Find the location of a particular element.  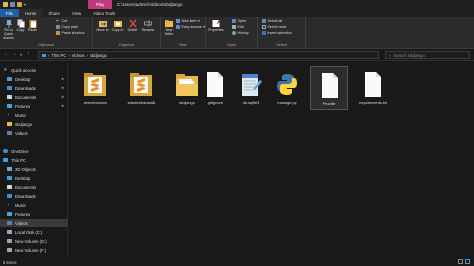

nav-onedrive: OneDrive is located at coordinates (34, 151).